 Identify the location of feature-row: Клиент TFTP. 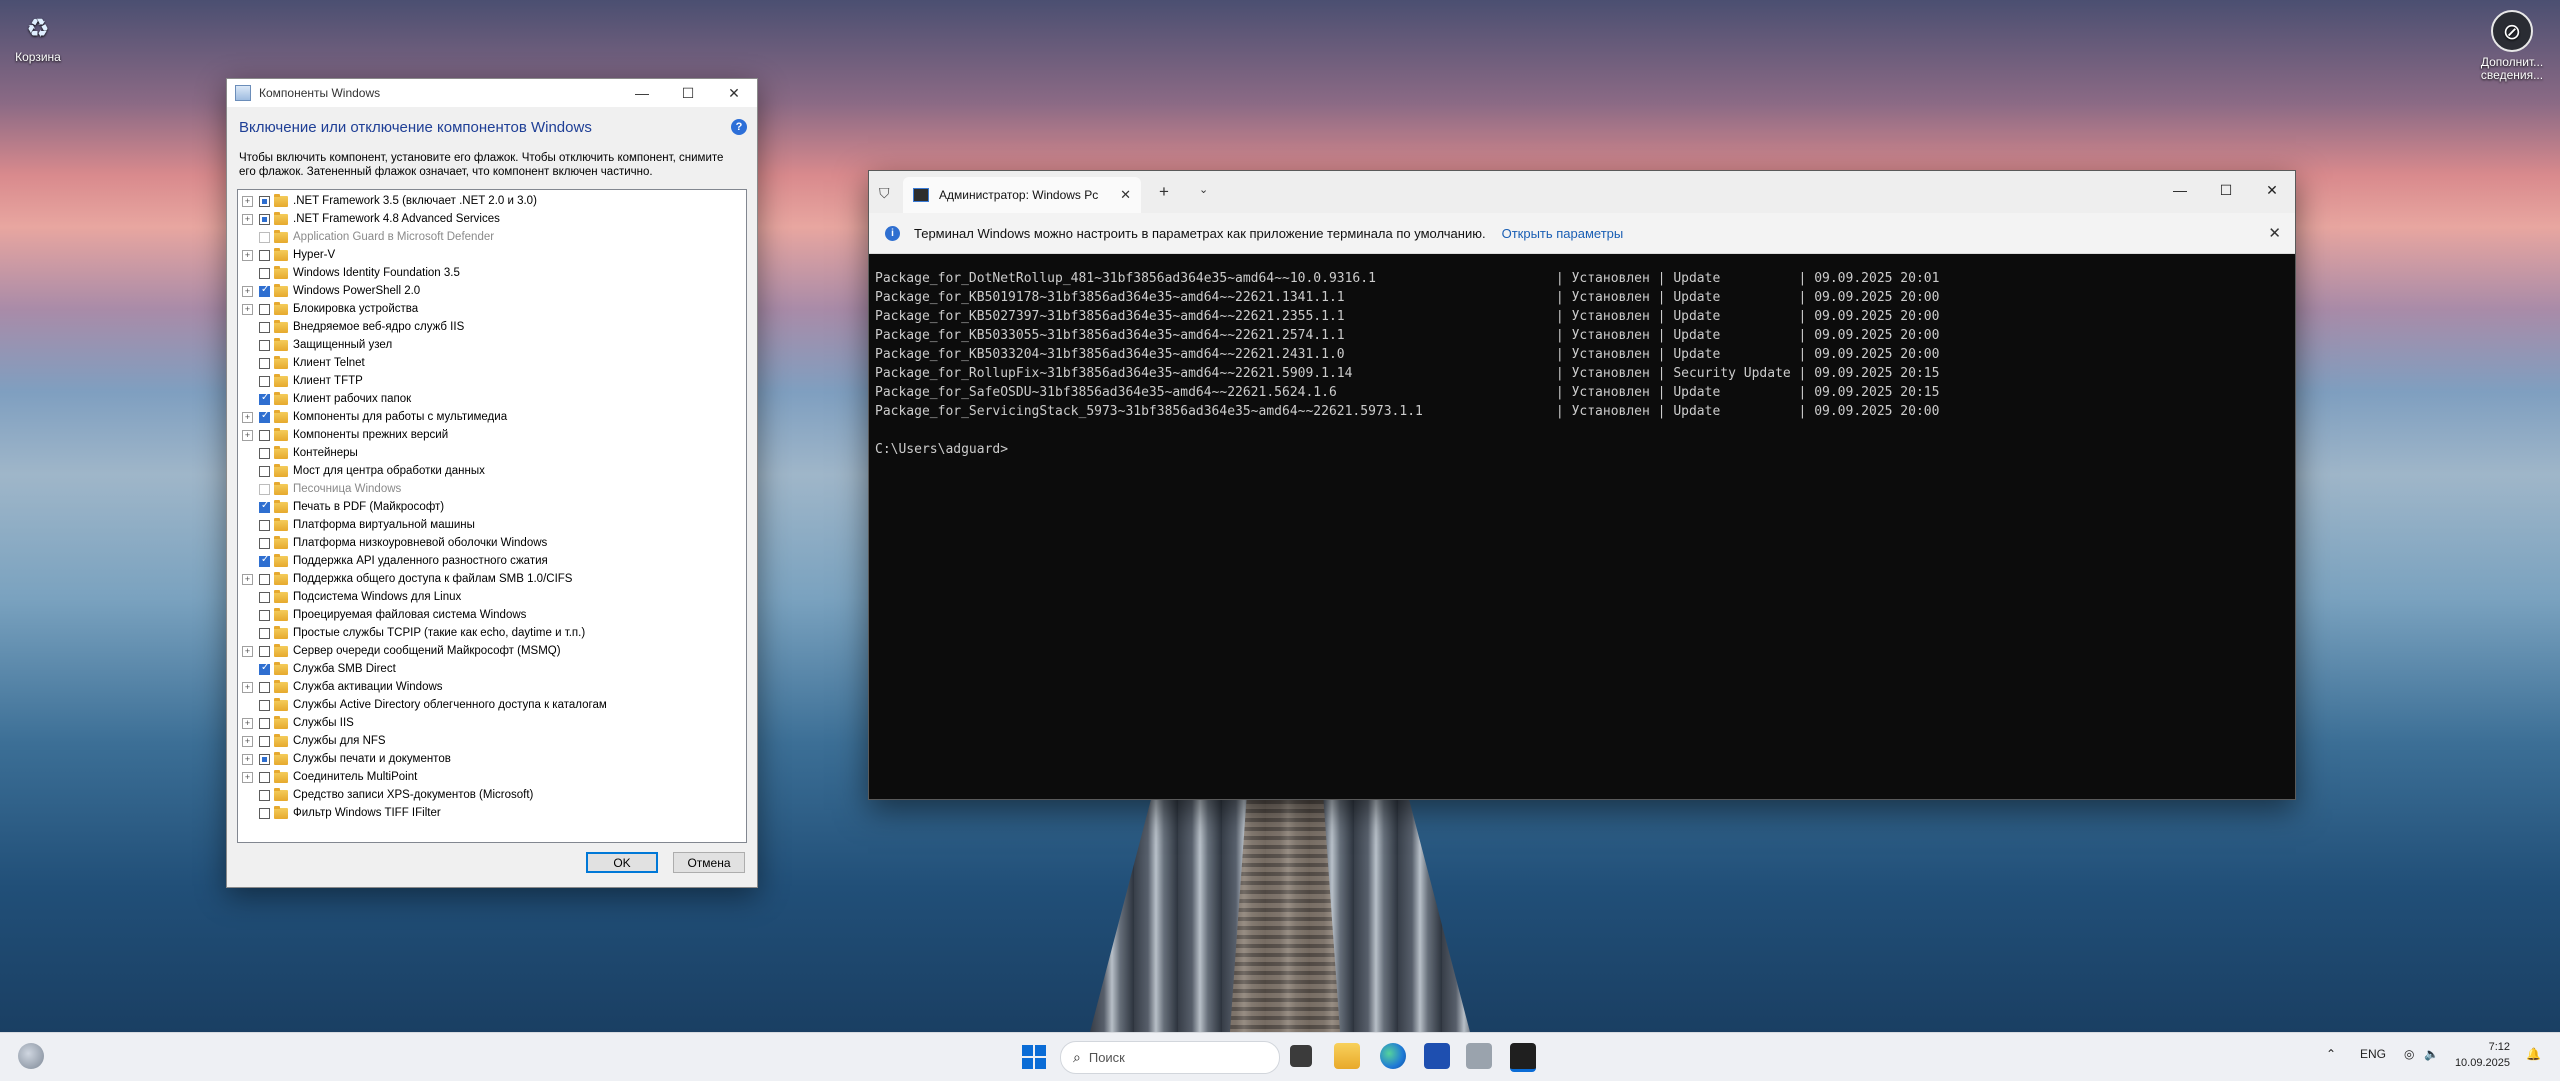
(300, 381).